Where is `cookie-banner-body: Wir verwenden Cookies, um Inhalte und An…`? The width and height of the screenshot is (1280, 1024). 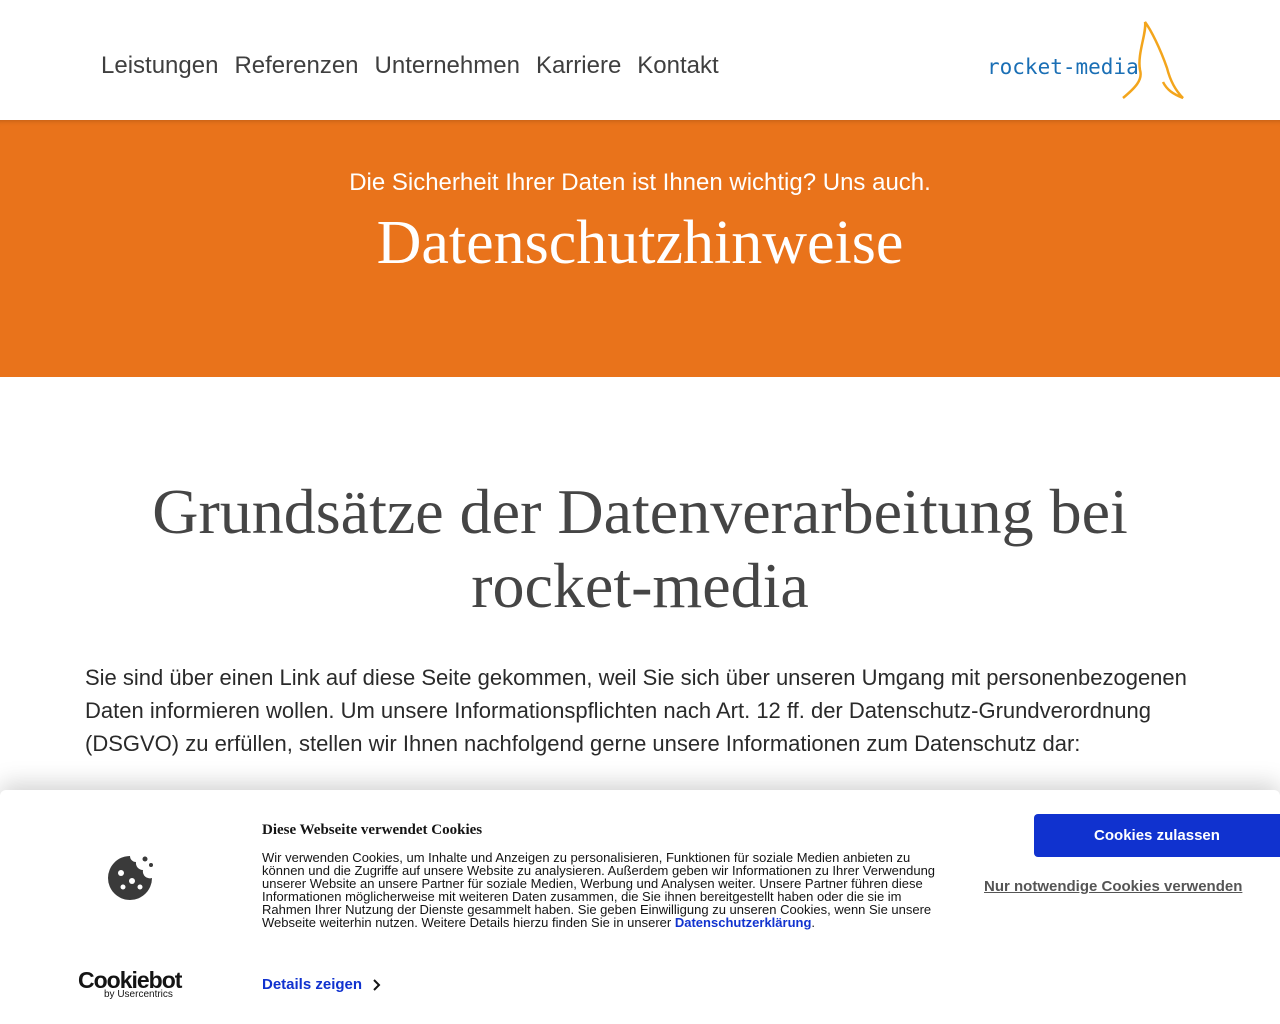 cookie-banner-body: Wir verwenden Cookies, um Inhalte und An… is located at coordinates (599, 890).